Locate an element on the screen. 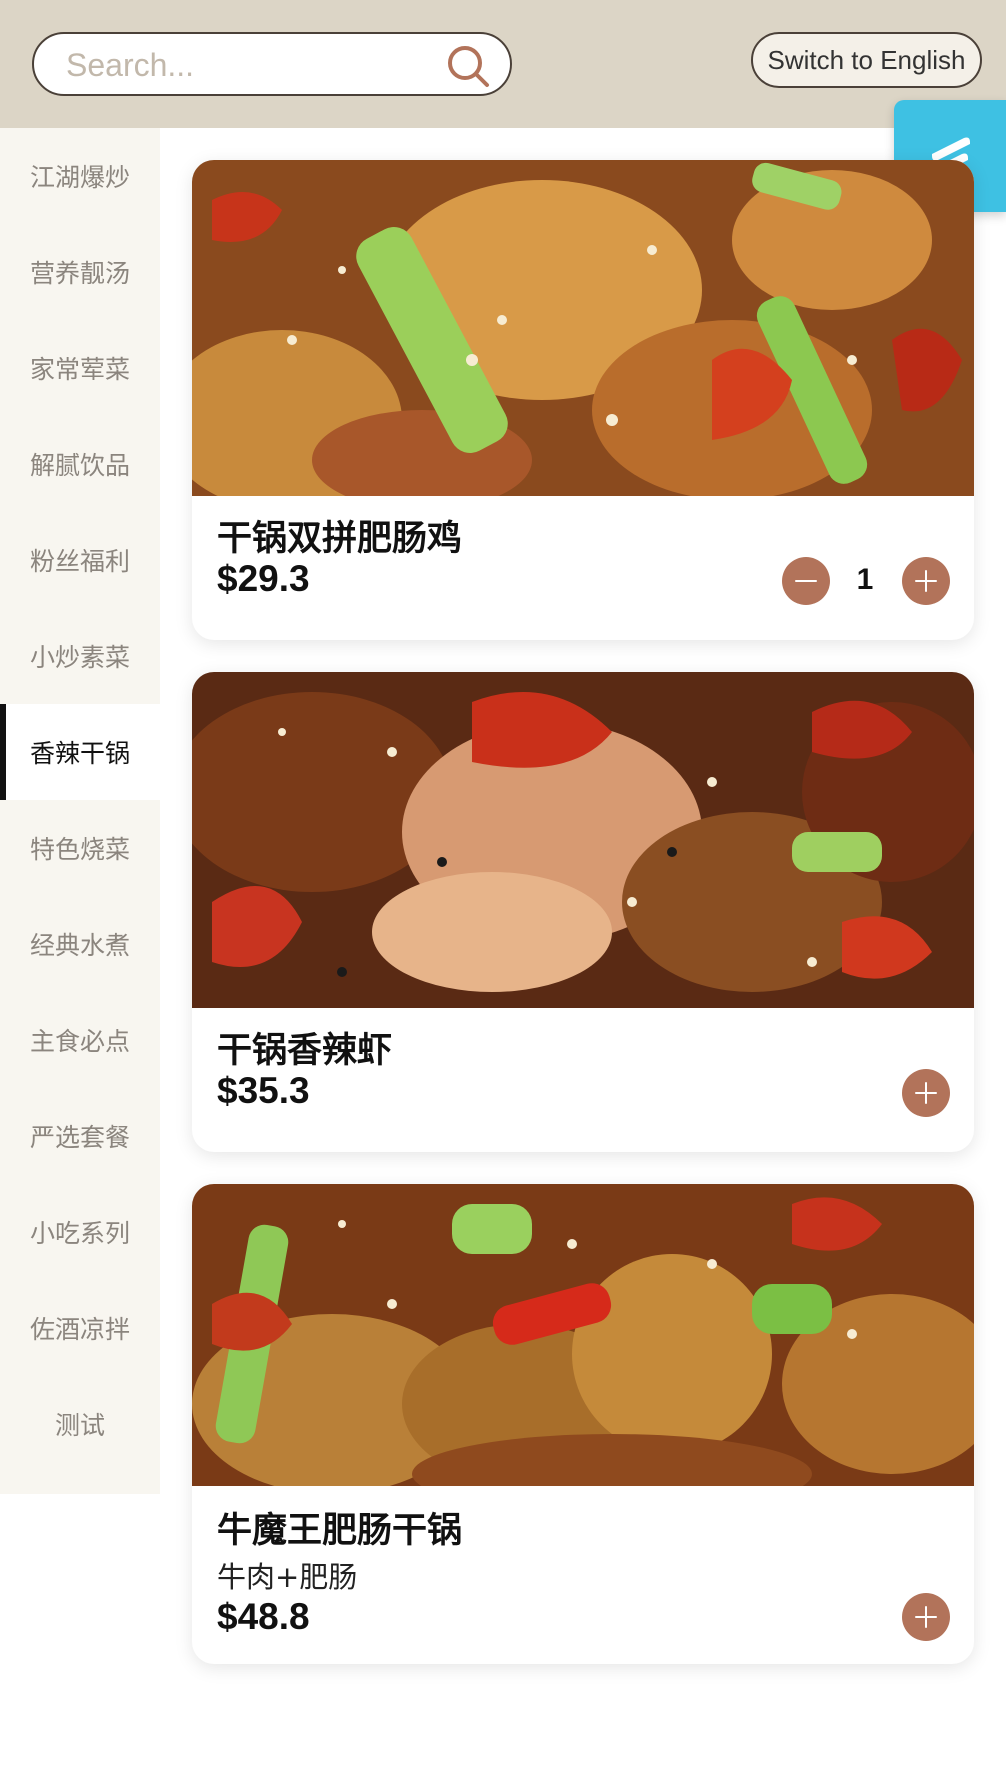 The image size is (1006, 1792). dish-name: 牛魔王肥肠干锅 is located at coordinates (340, 1531).